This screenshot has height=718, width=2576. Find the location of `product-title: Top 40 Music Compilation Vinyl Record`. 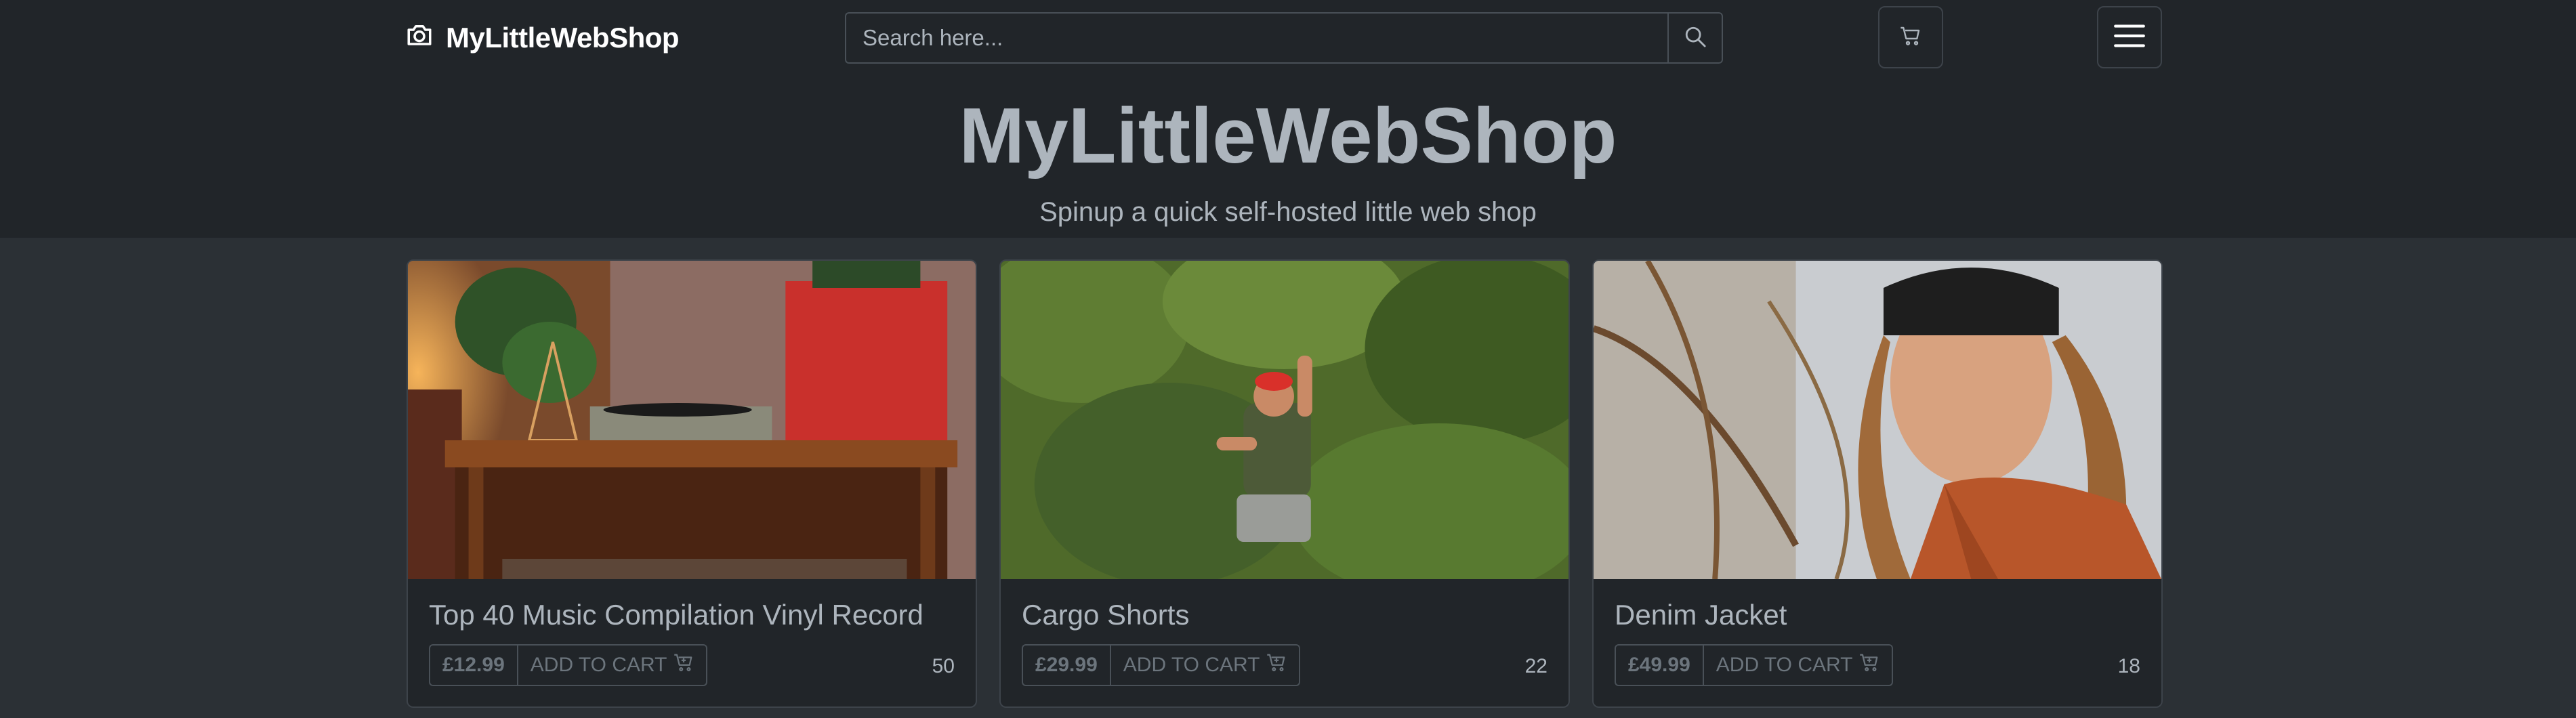

product-title: Top 40 Music Compilation Vinyl Record is located at coordinates (676, 615).